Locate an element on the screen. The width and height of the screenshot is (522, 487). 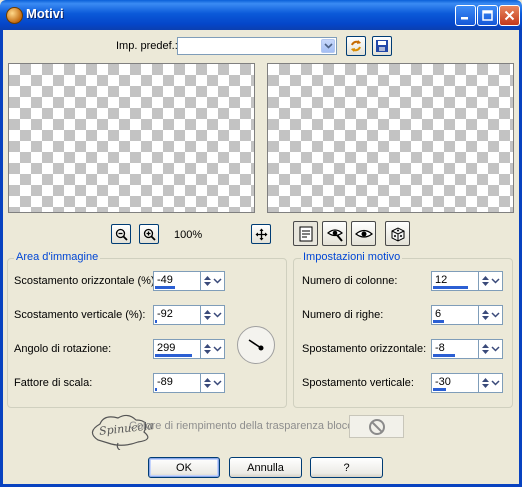
preview-before is located at coordinates (131, 138).